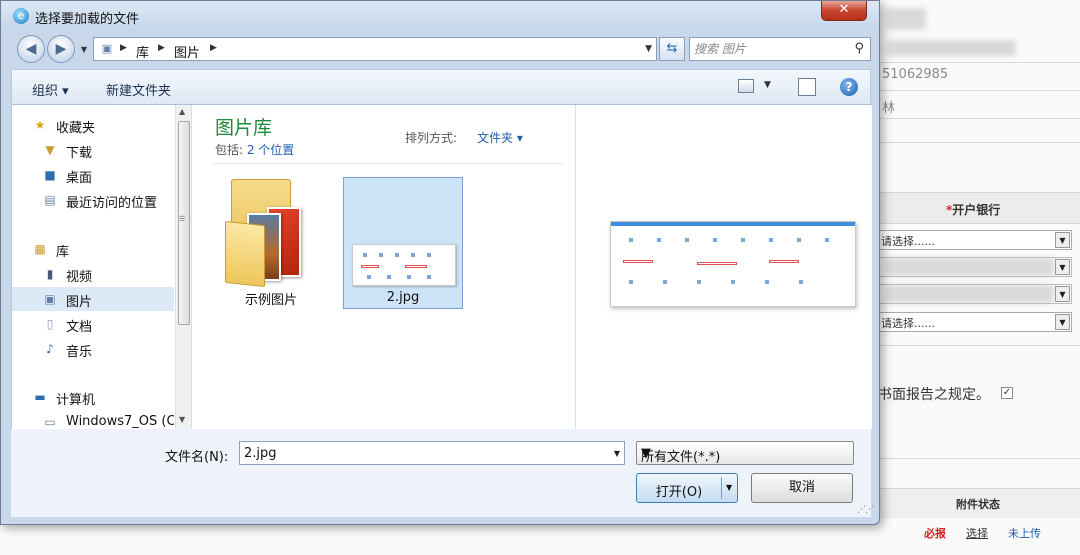 This screenshot has width=1080, height=555. I want to click on filename-combobox: ▼, so click(432, 453).